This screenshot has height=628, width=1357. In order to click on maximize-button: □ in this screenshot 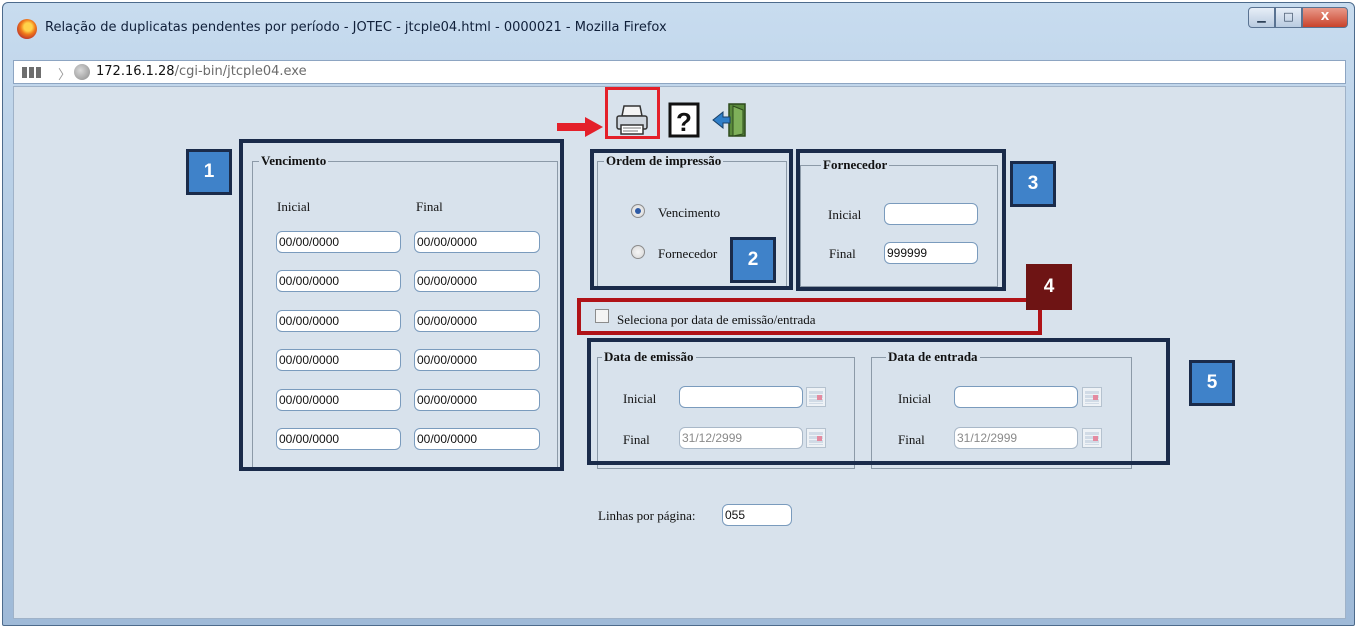, I will do `click(1288, 17)`.